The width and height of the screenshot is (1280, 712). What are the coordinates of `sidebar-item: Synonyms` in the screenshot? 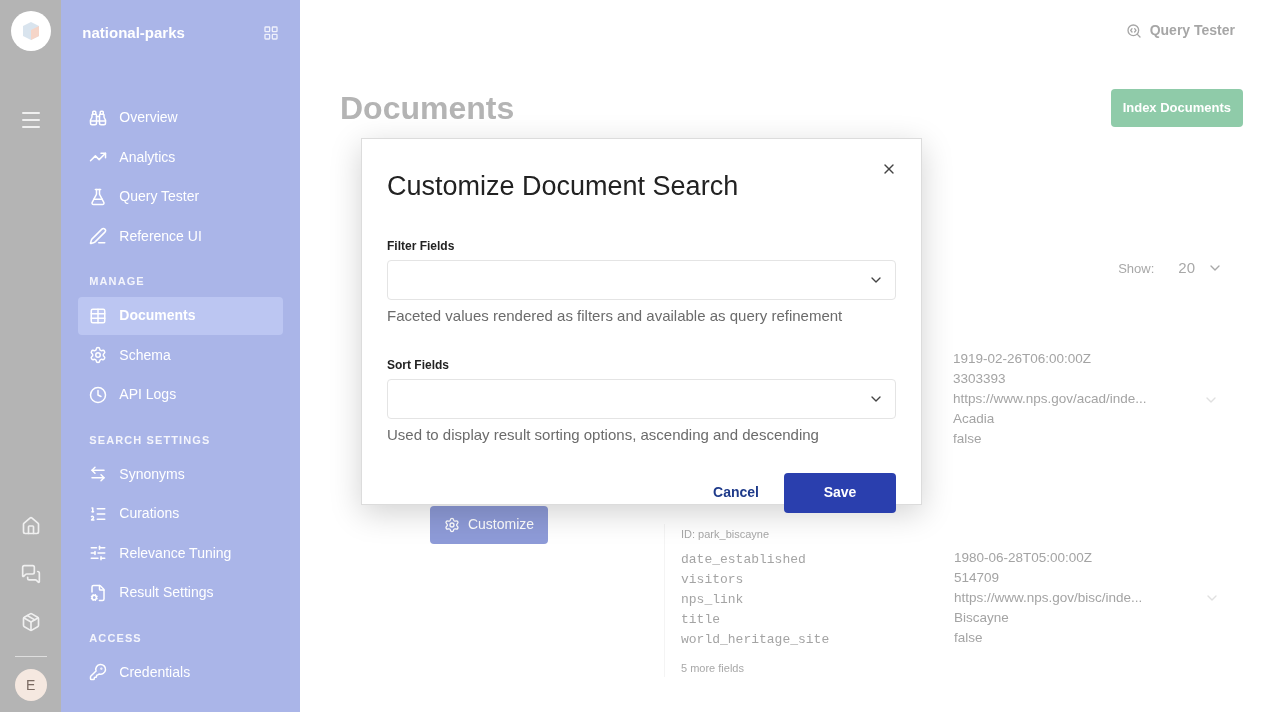 It's located at (180, 474).